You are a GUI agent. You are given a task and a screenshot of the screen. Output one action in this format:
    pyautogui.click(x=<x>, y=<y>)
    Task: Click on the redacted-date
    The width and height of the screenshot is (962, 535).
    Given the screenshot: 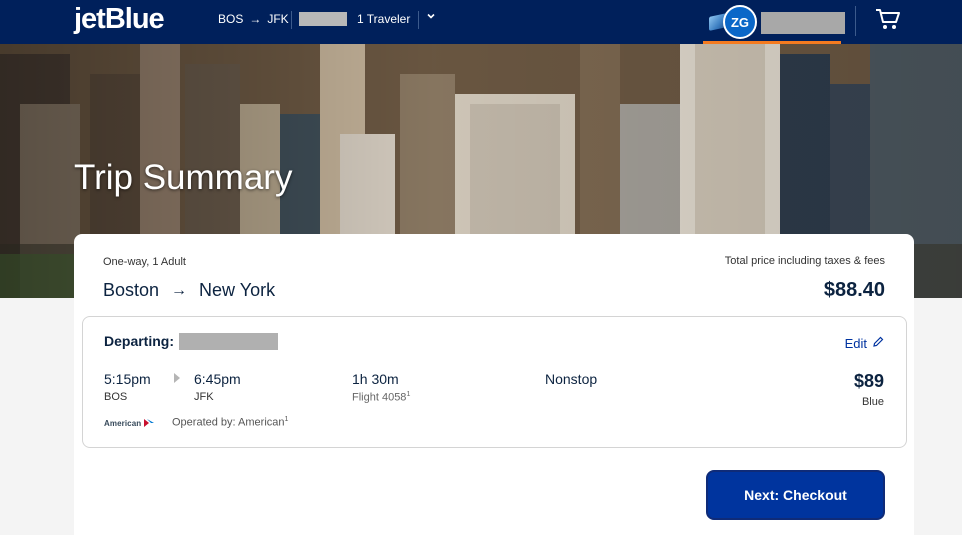 What is the action you would take?
    pyautogui.click(x=323, y=19)
    